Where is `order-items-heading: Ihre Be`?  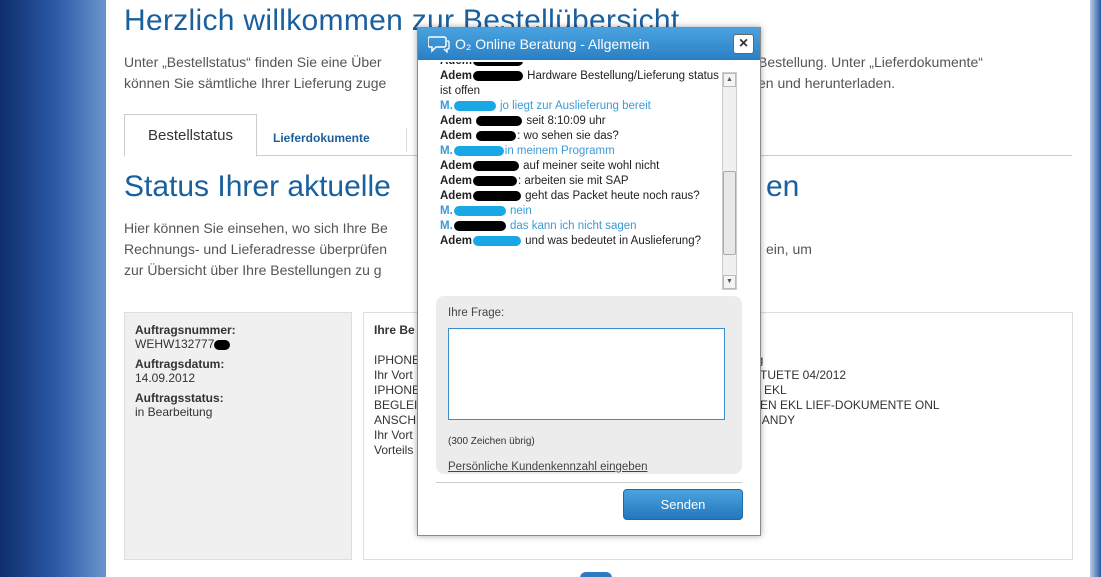 order-items-heading: Ihre Be is located at coordinates (394, 330).